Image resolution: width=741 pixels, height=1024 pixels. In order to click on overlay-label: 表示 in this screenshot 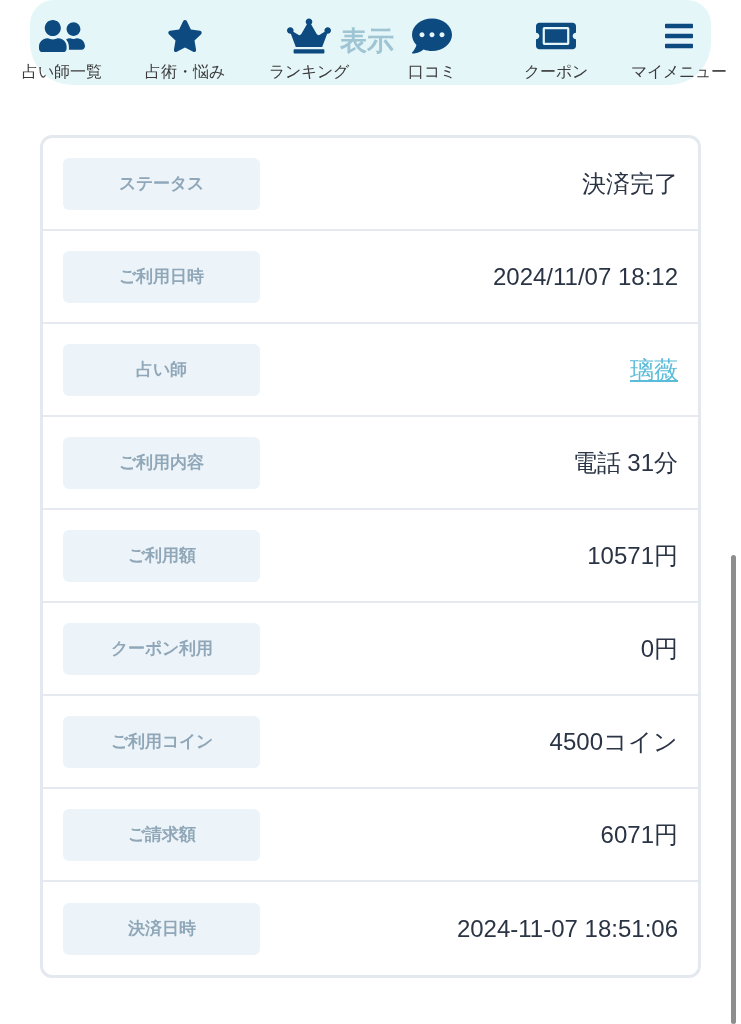, I will do `click(367, 41)`.